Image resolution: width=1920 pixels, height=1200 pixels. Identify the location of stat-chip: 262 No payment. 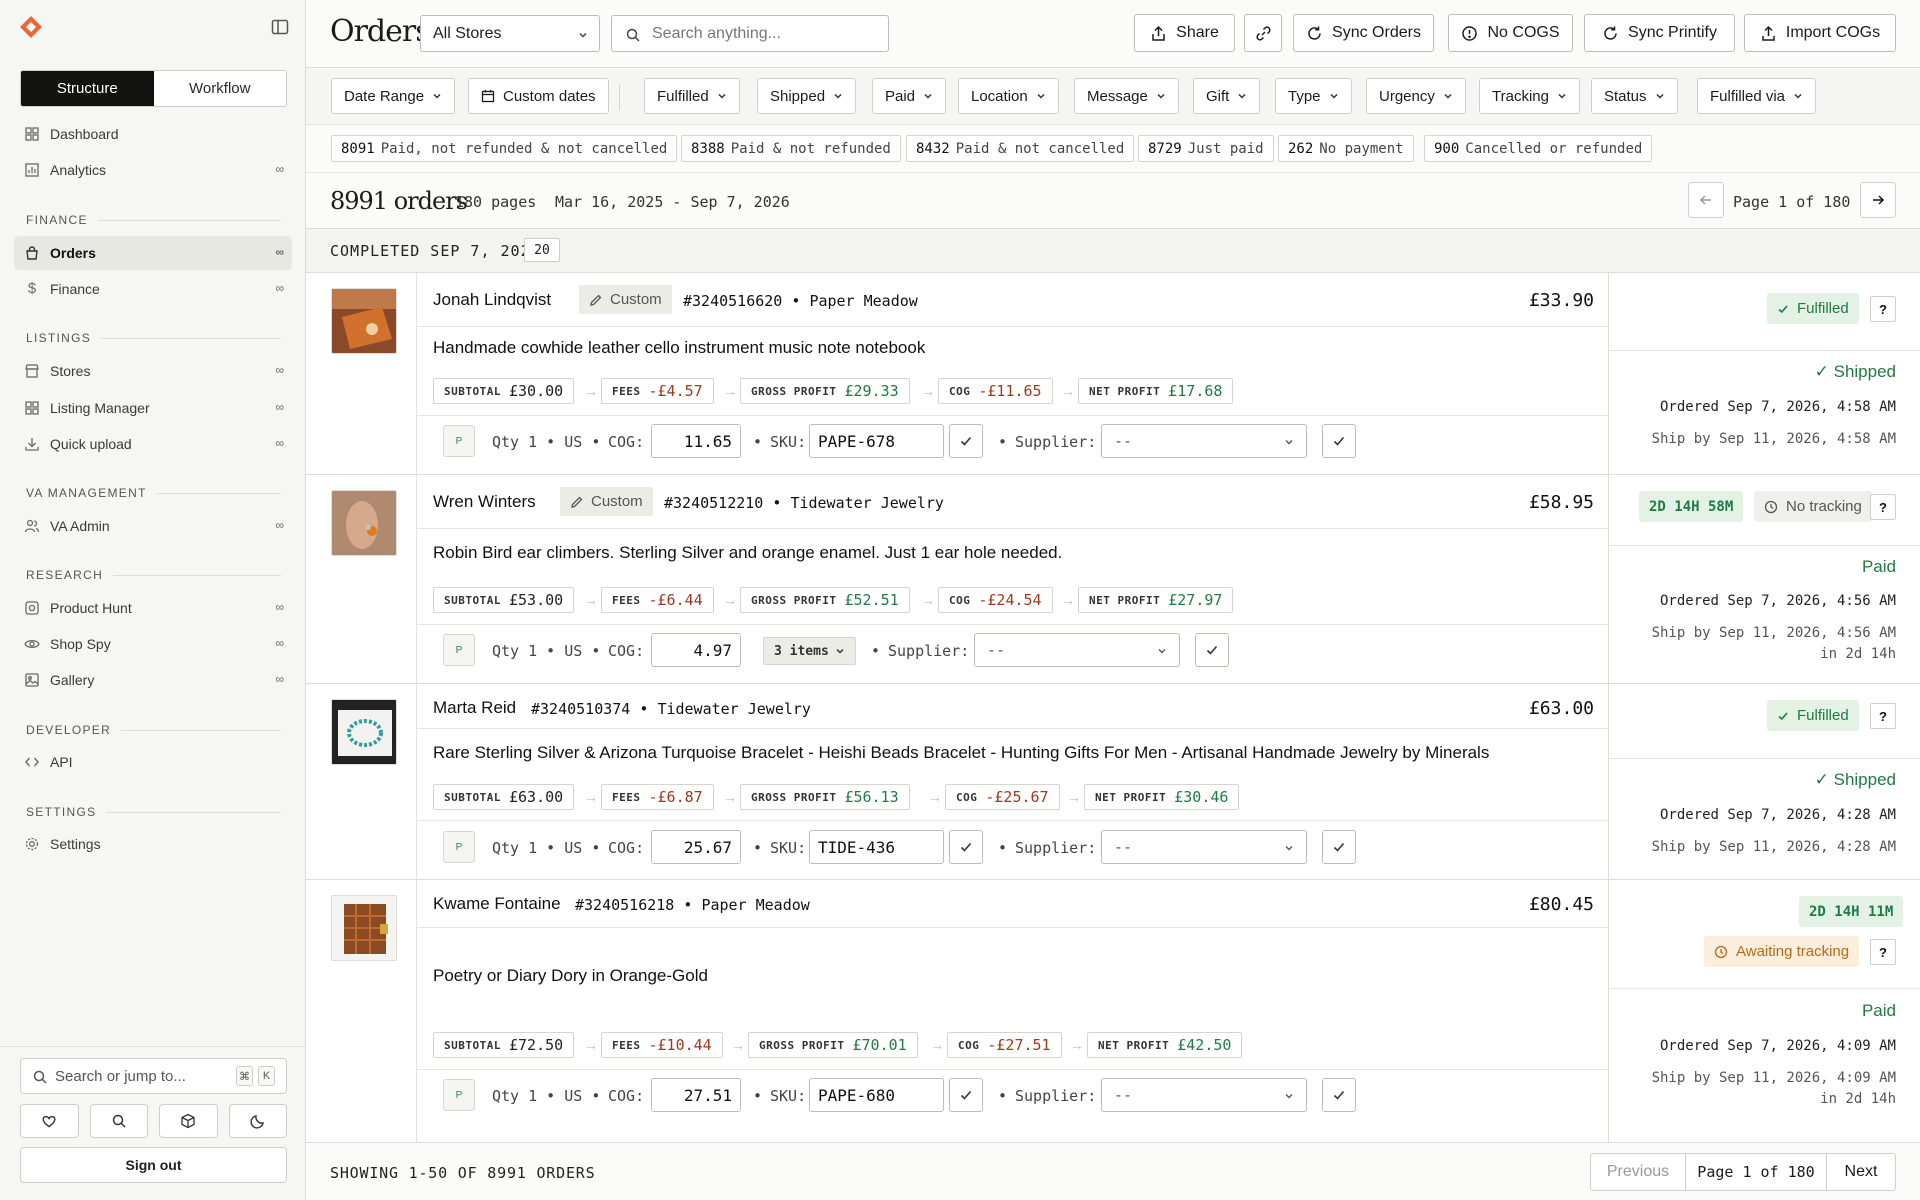
(1346, 148).